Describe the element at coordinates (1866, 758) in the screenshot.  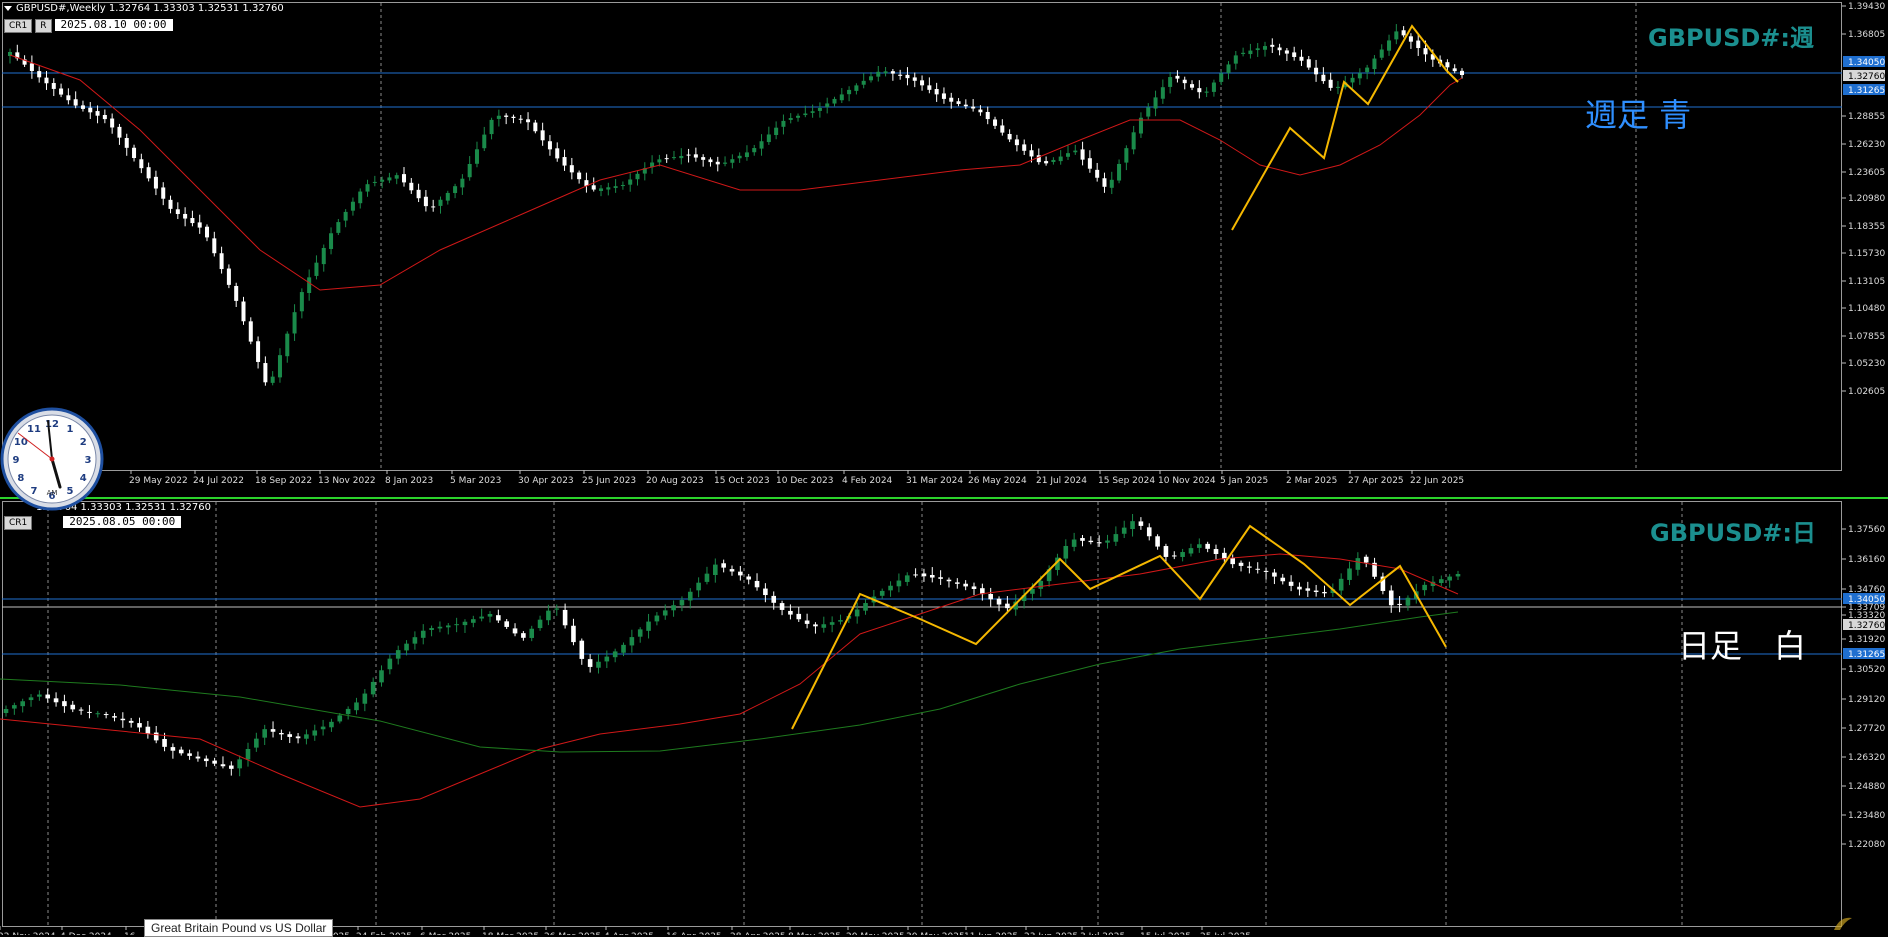
I see `price-label: 1.26320` at that location.